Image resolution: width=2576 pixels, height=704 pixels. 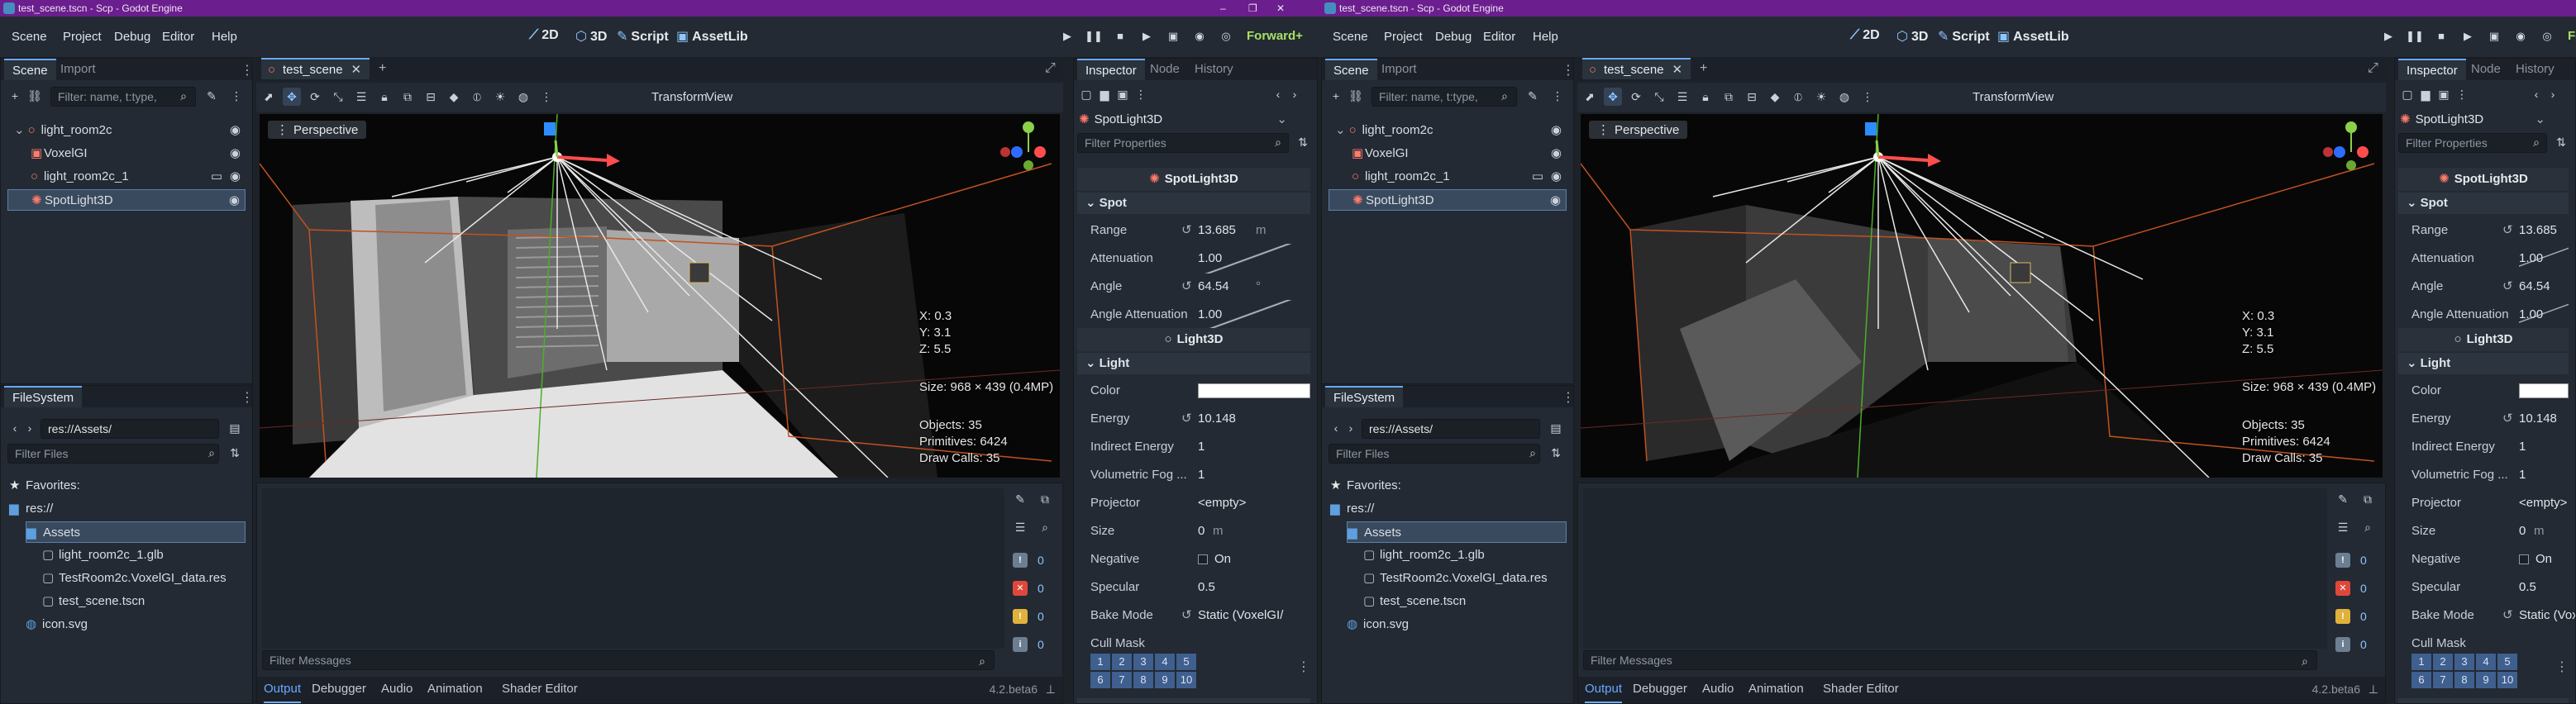 I want to click on property-value: 13.685, so click(x=2538, y=231).